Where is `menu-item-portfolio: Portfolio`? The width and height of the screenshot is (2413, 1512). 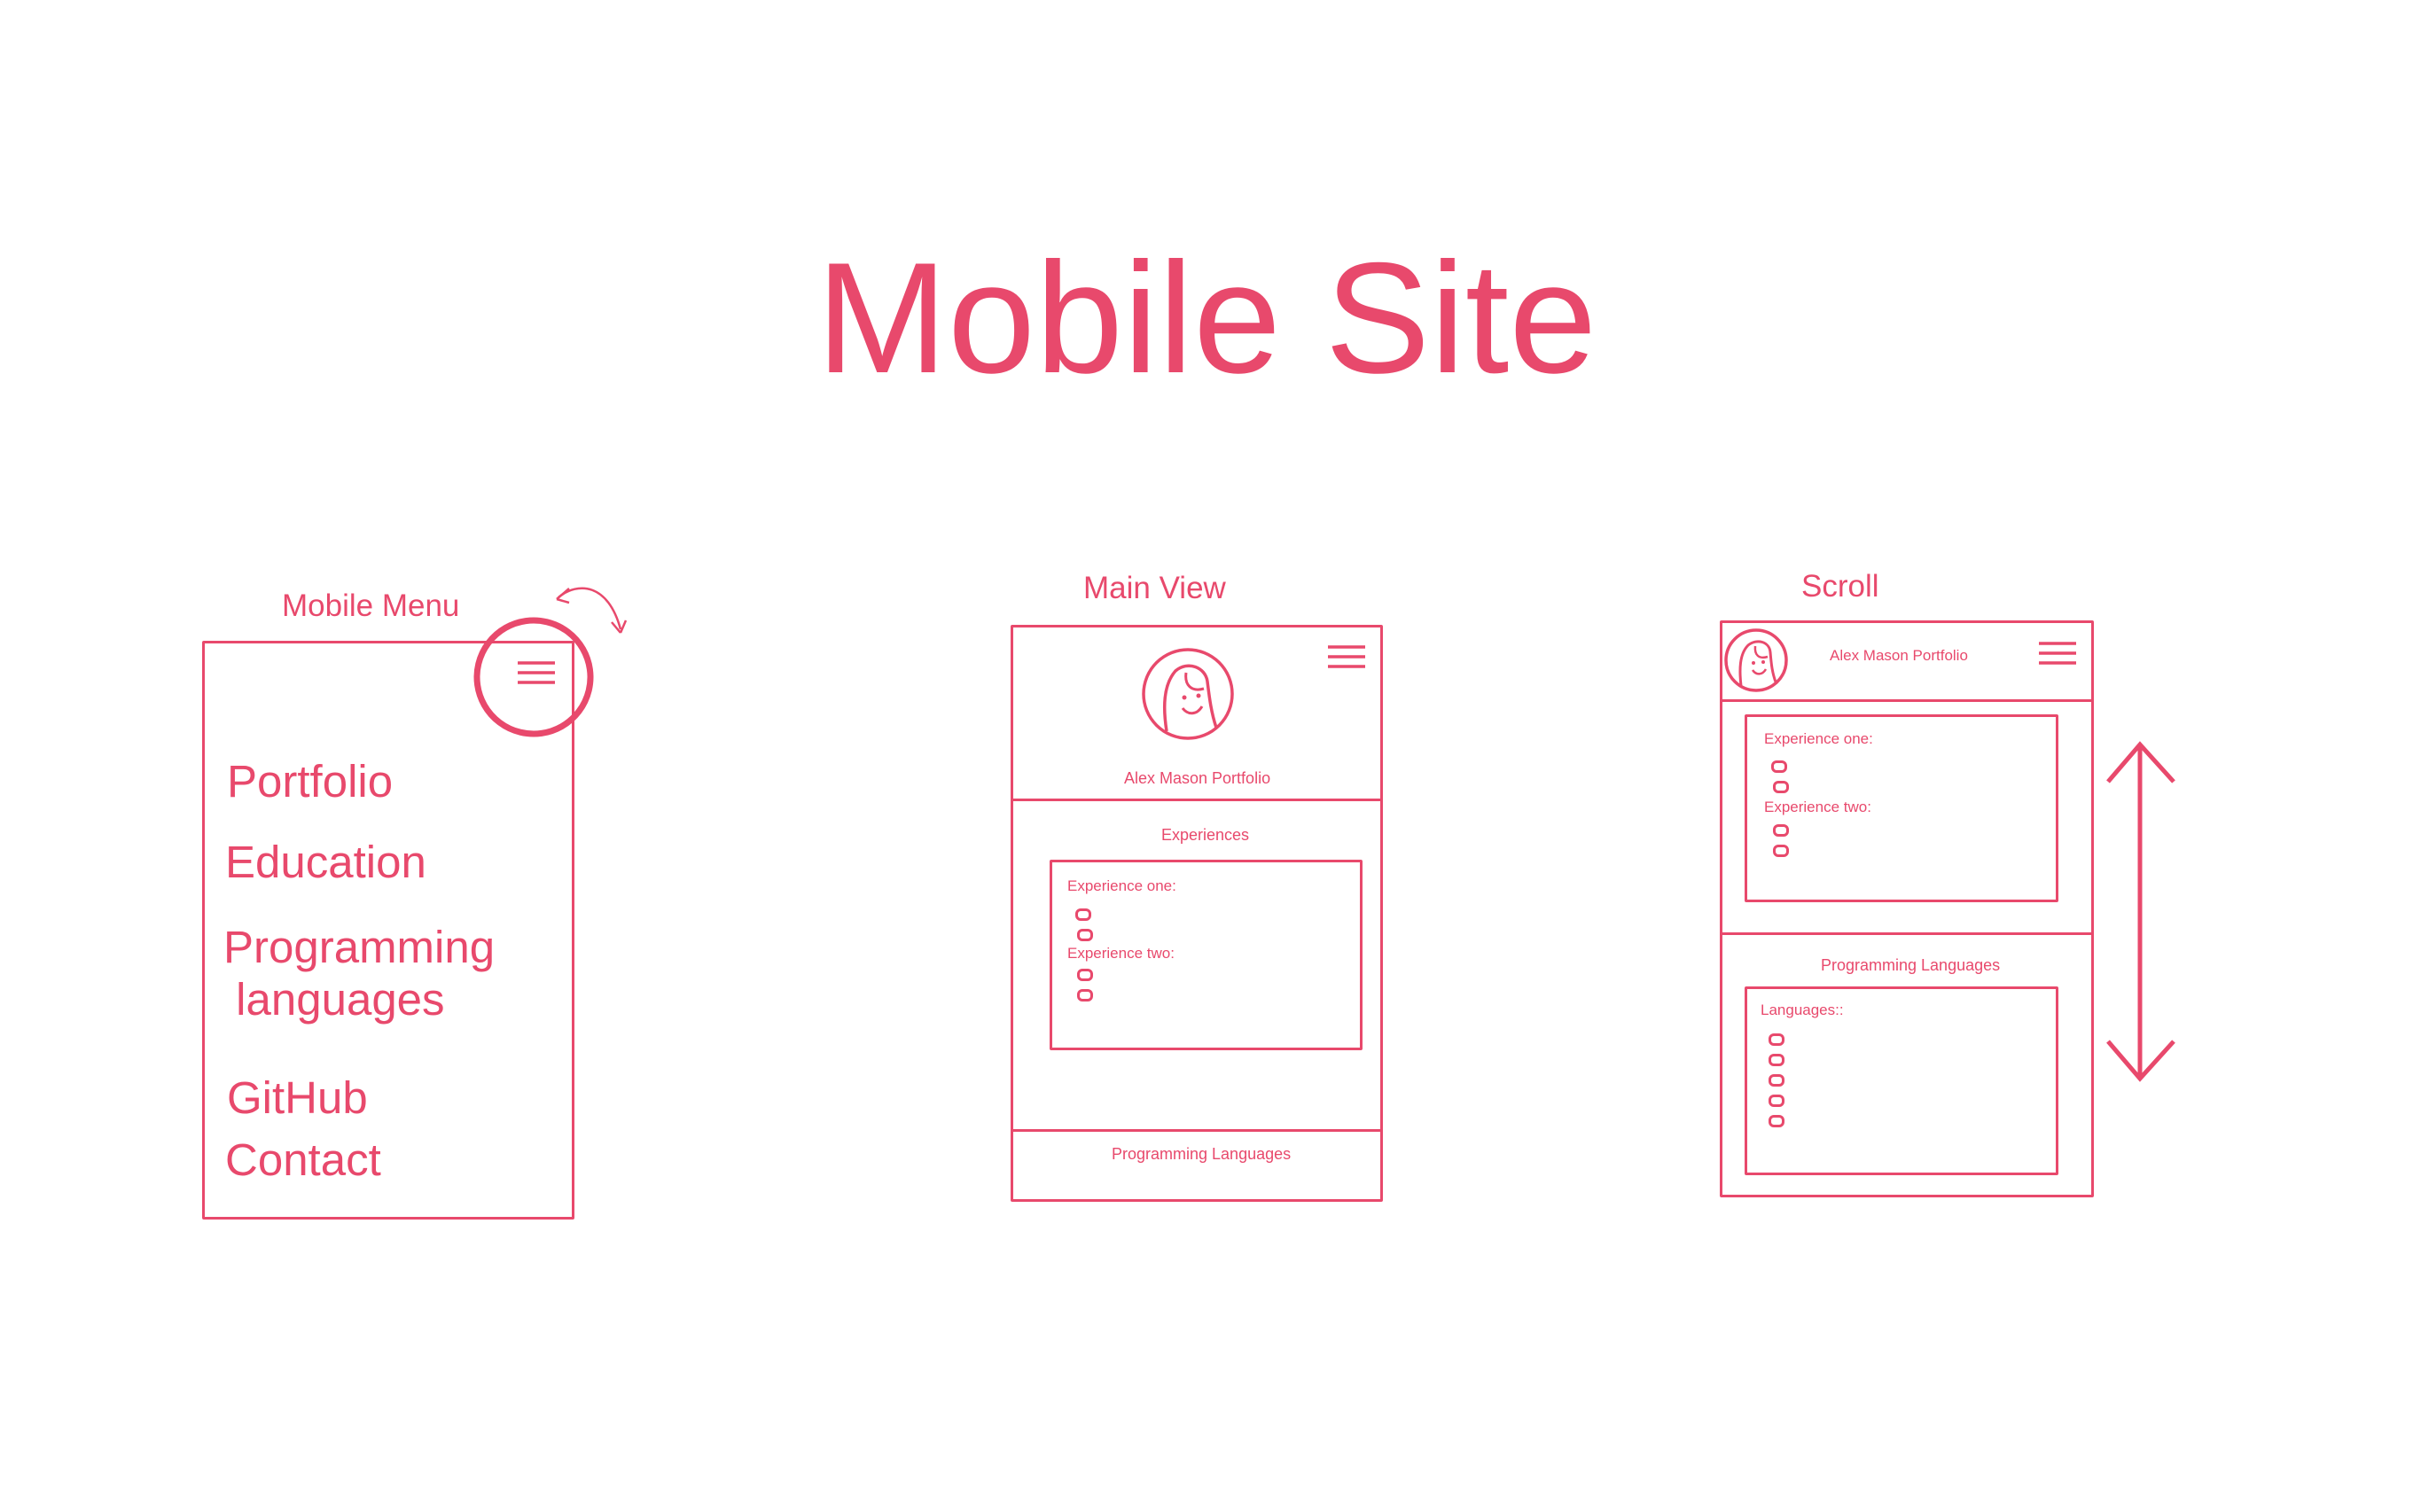 menu-item-portfolio: Portfolio is located at coordinates (310, 782).